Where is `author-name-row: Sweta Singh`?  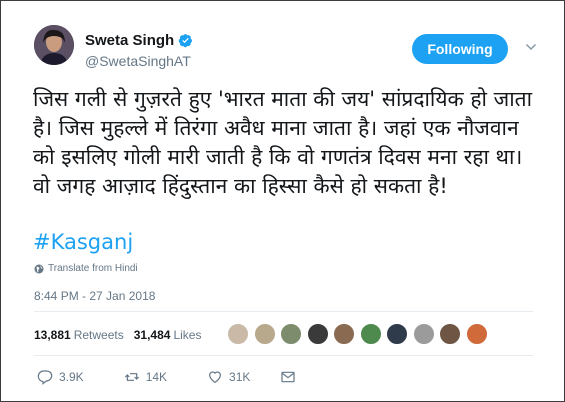
author-name-row: Sweta Singh is located at coordinates (139, 40).